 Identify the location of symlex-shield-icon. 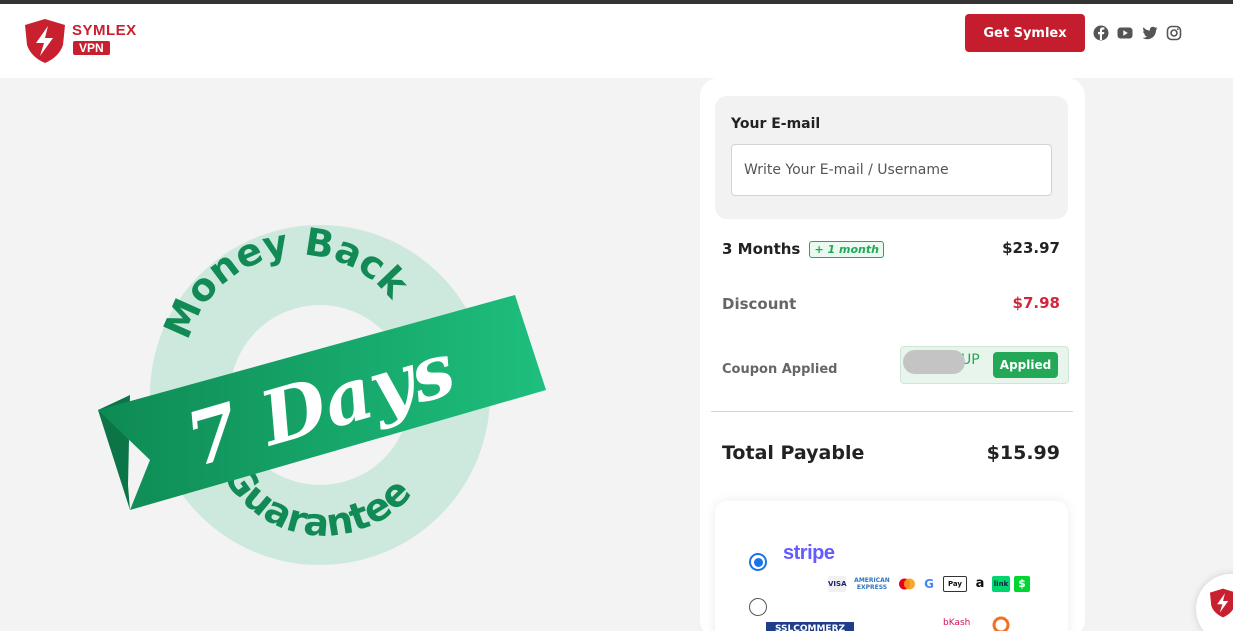
(1221, 603).